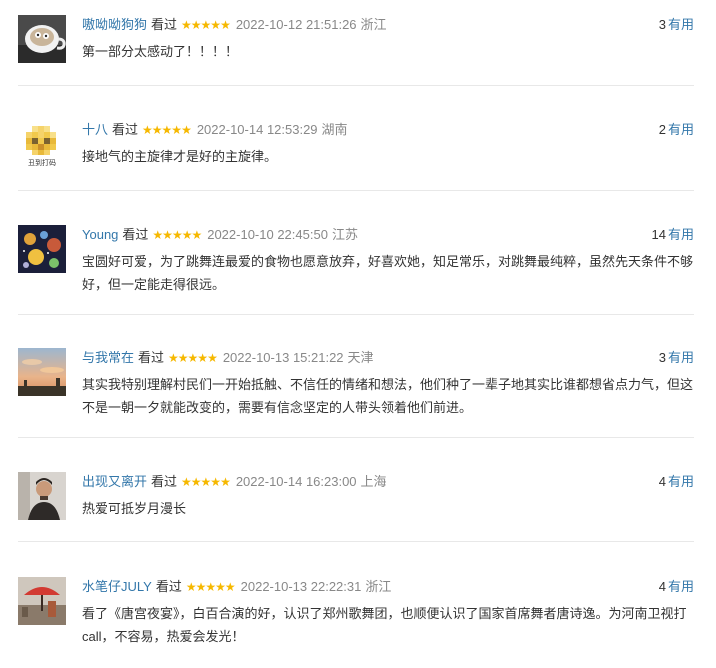 The image size is (716, 668). Describe the element at coordinates (662, 129) in the screenshot. I see `useful-count: 2` at that location.